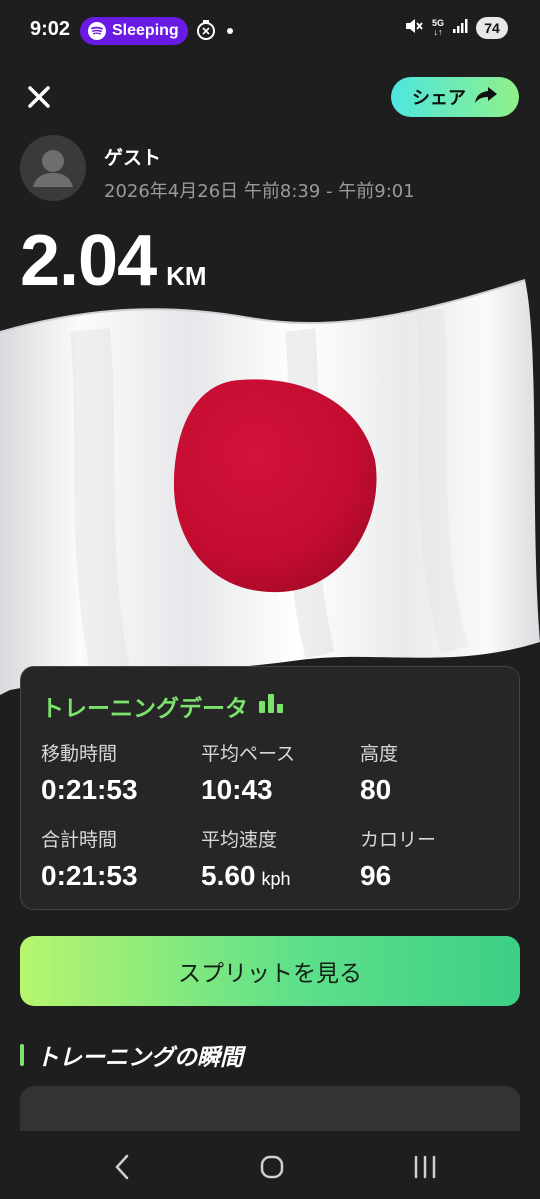  What do you see at coordinates (79, 840) in the screenshot?
I see `stat-label: 合計時間` at bounding box center [79, 840].